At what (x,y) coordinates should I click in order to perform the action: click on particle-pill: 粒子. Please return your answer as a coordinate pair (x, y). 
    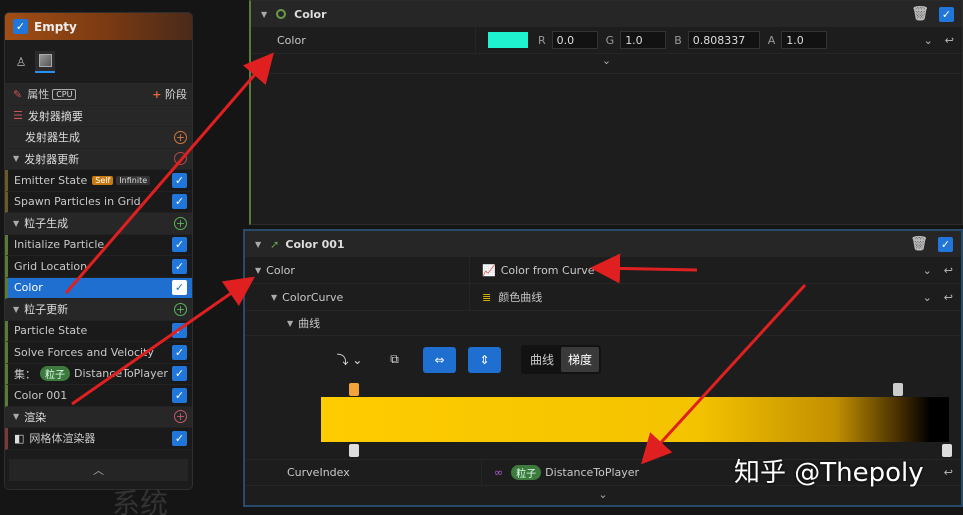
    Looking at the image, I should click on (55, 374).